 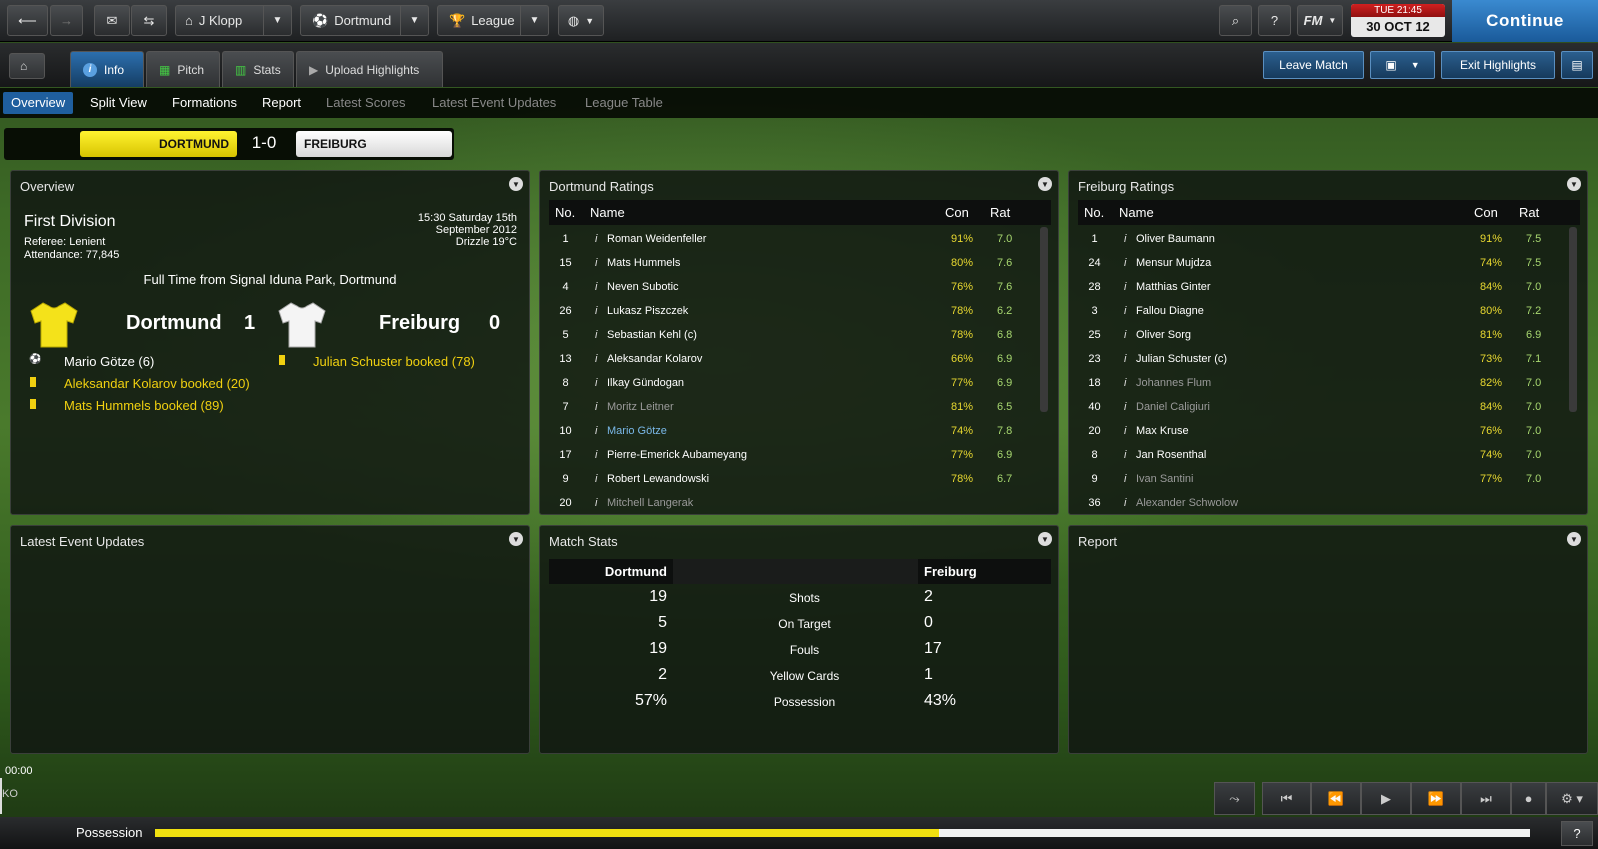 What do you see at coordinates (38, 103) in the screenshot?
I see `subnav-overview: Overview` at bounding box center [38, 103].